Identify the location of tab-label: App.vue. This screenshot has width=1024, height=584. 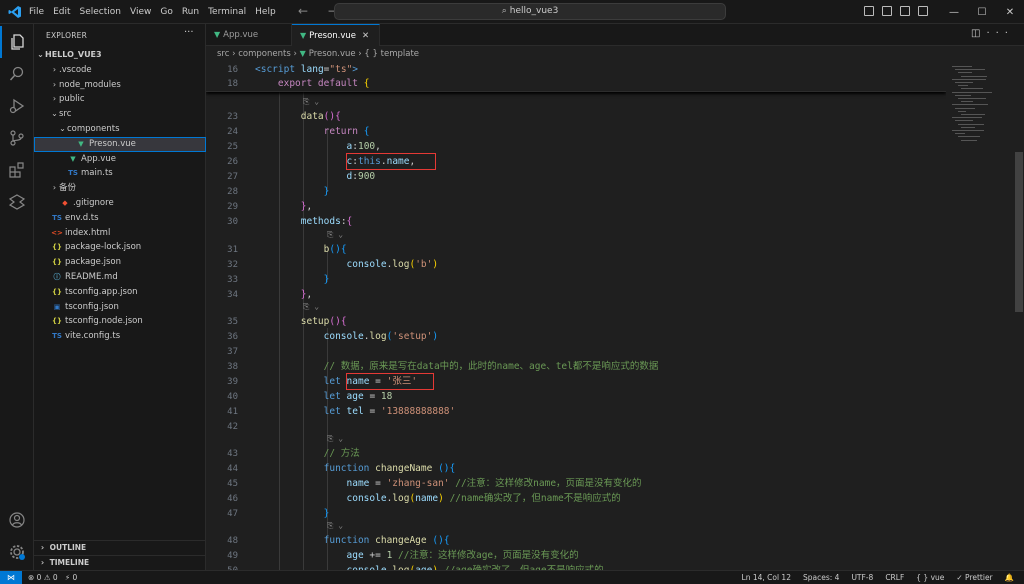
(241, 35).